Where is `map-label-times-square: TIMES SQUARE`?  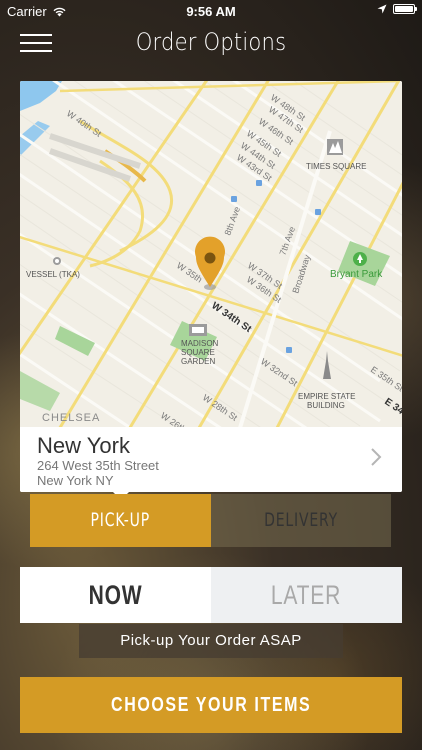
map-label-times-square: TIMES SQUARE is located at coordinates (336, 166).